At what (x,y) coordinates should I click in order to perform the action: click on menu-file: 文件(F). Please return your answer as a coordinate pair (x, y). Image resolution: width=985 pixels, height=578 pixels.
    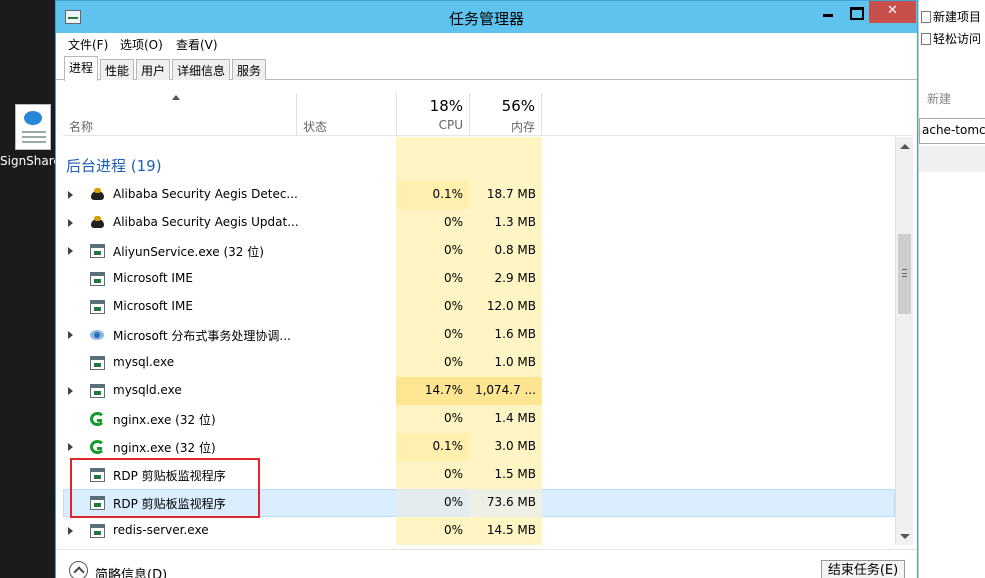
    Looking at the image, I should click on (88, 44).